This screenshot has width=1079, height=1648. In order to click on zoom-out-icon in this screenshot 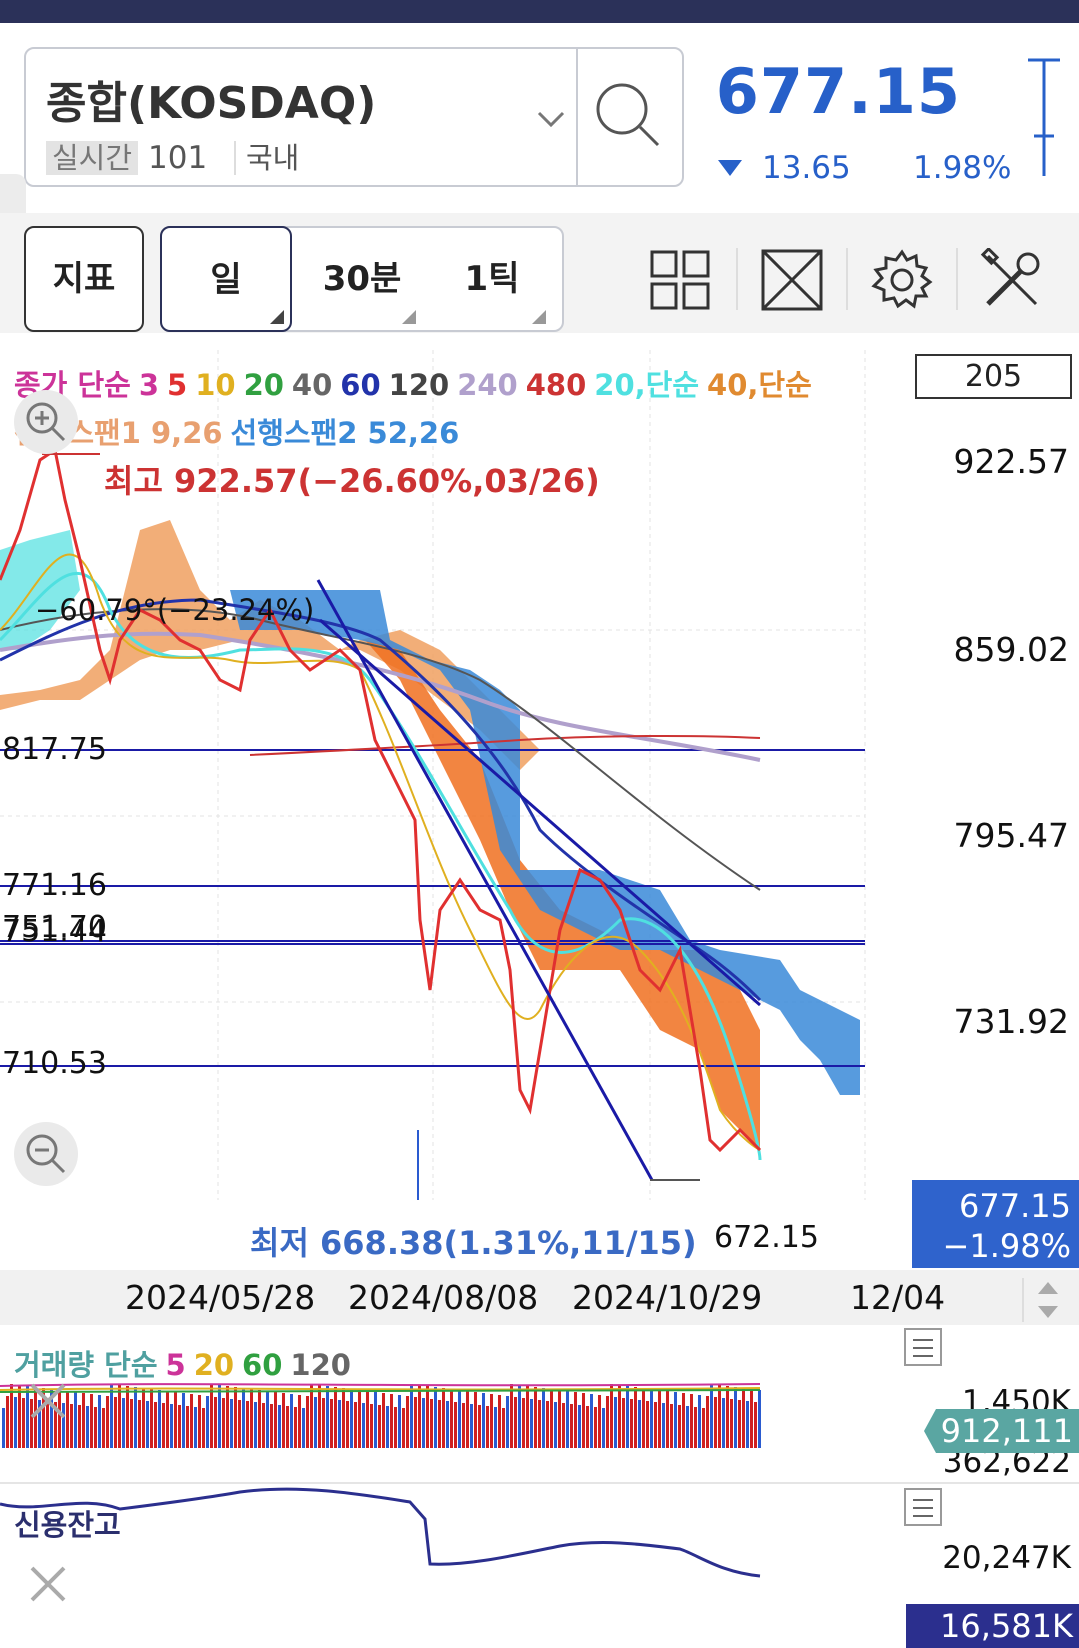, I will do `click(46, 1154)`.